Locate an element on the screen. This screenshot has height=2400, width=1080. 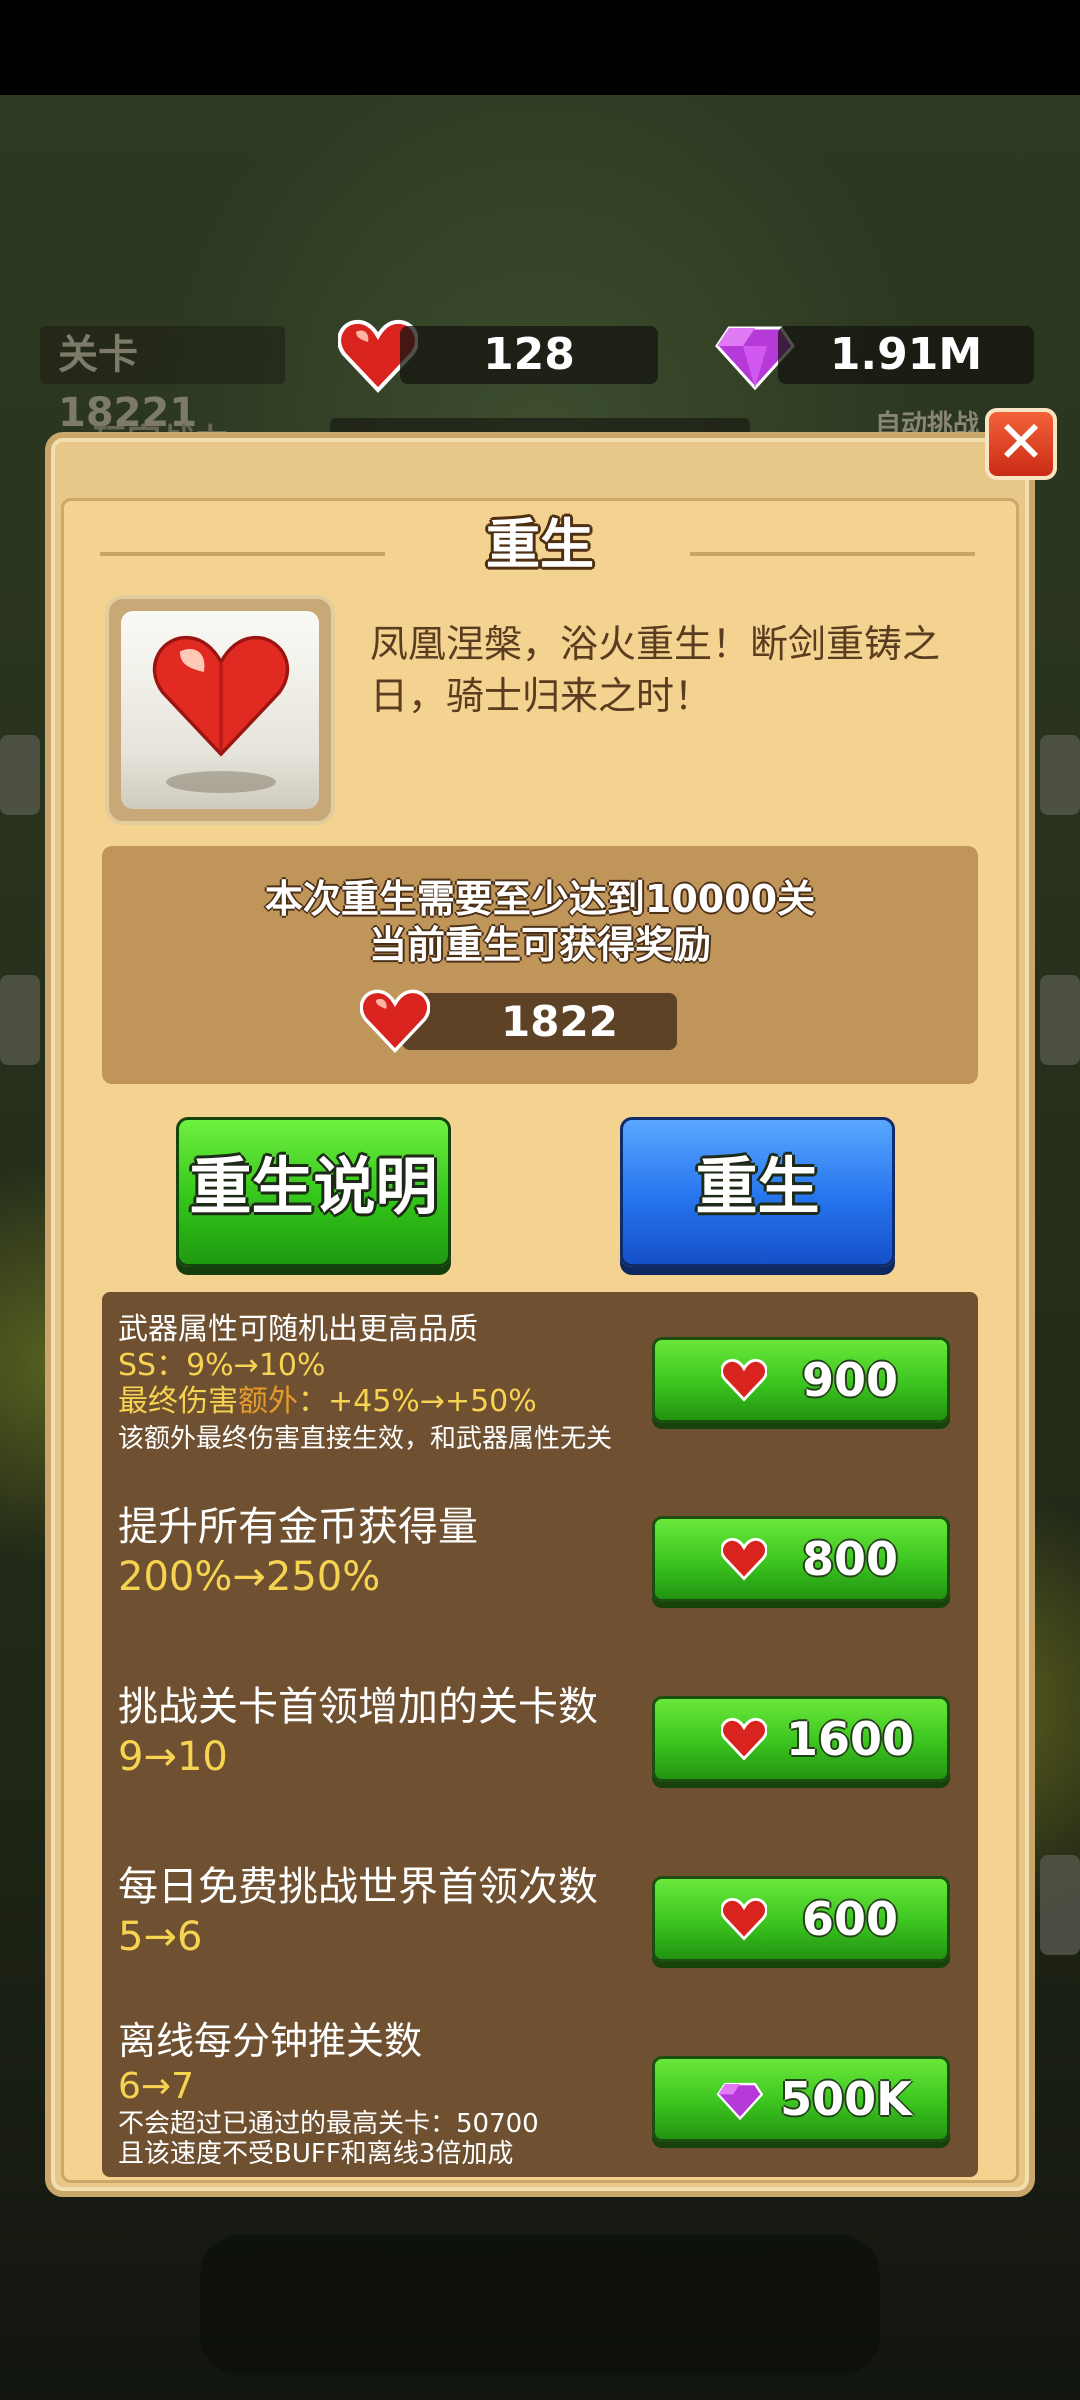
buy-cost: 1600 is located at coordinates (850, 1739).